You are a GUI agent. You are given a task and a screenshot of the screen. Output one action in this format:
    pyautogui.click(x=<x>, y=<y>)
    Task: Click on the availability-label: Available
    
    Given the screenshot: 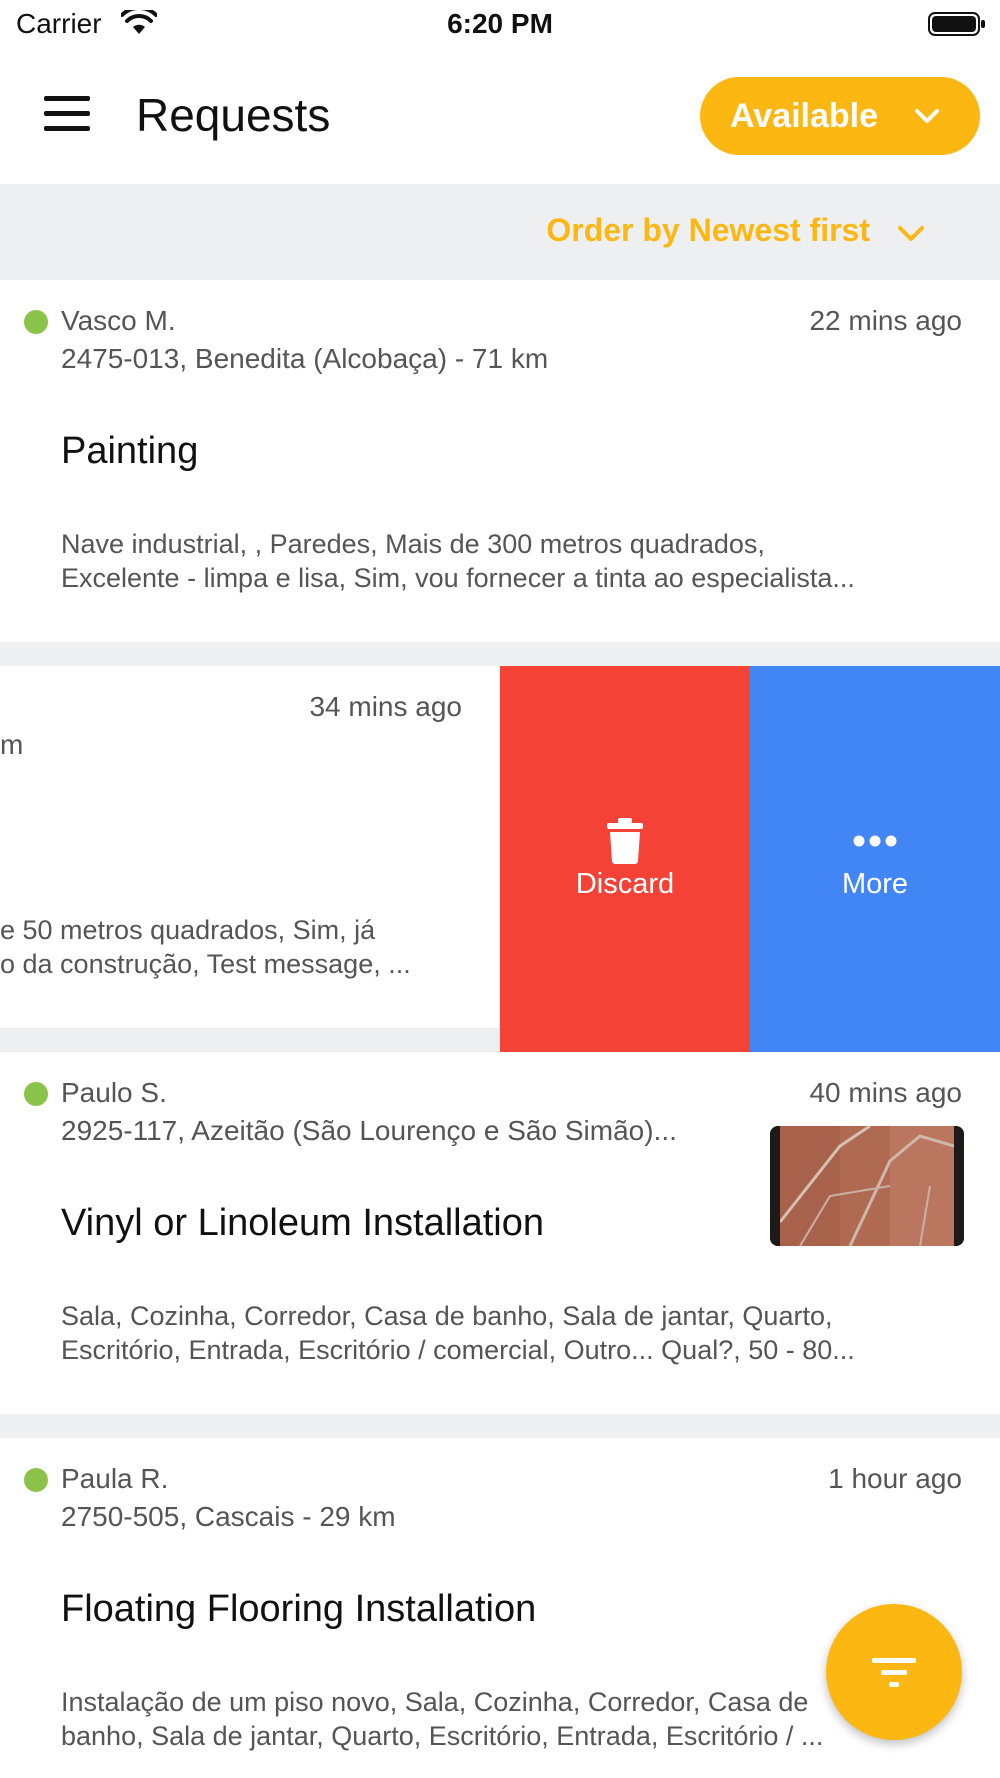 What is the action you would take?
    pyautogui.click(x=804, y=116)
    